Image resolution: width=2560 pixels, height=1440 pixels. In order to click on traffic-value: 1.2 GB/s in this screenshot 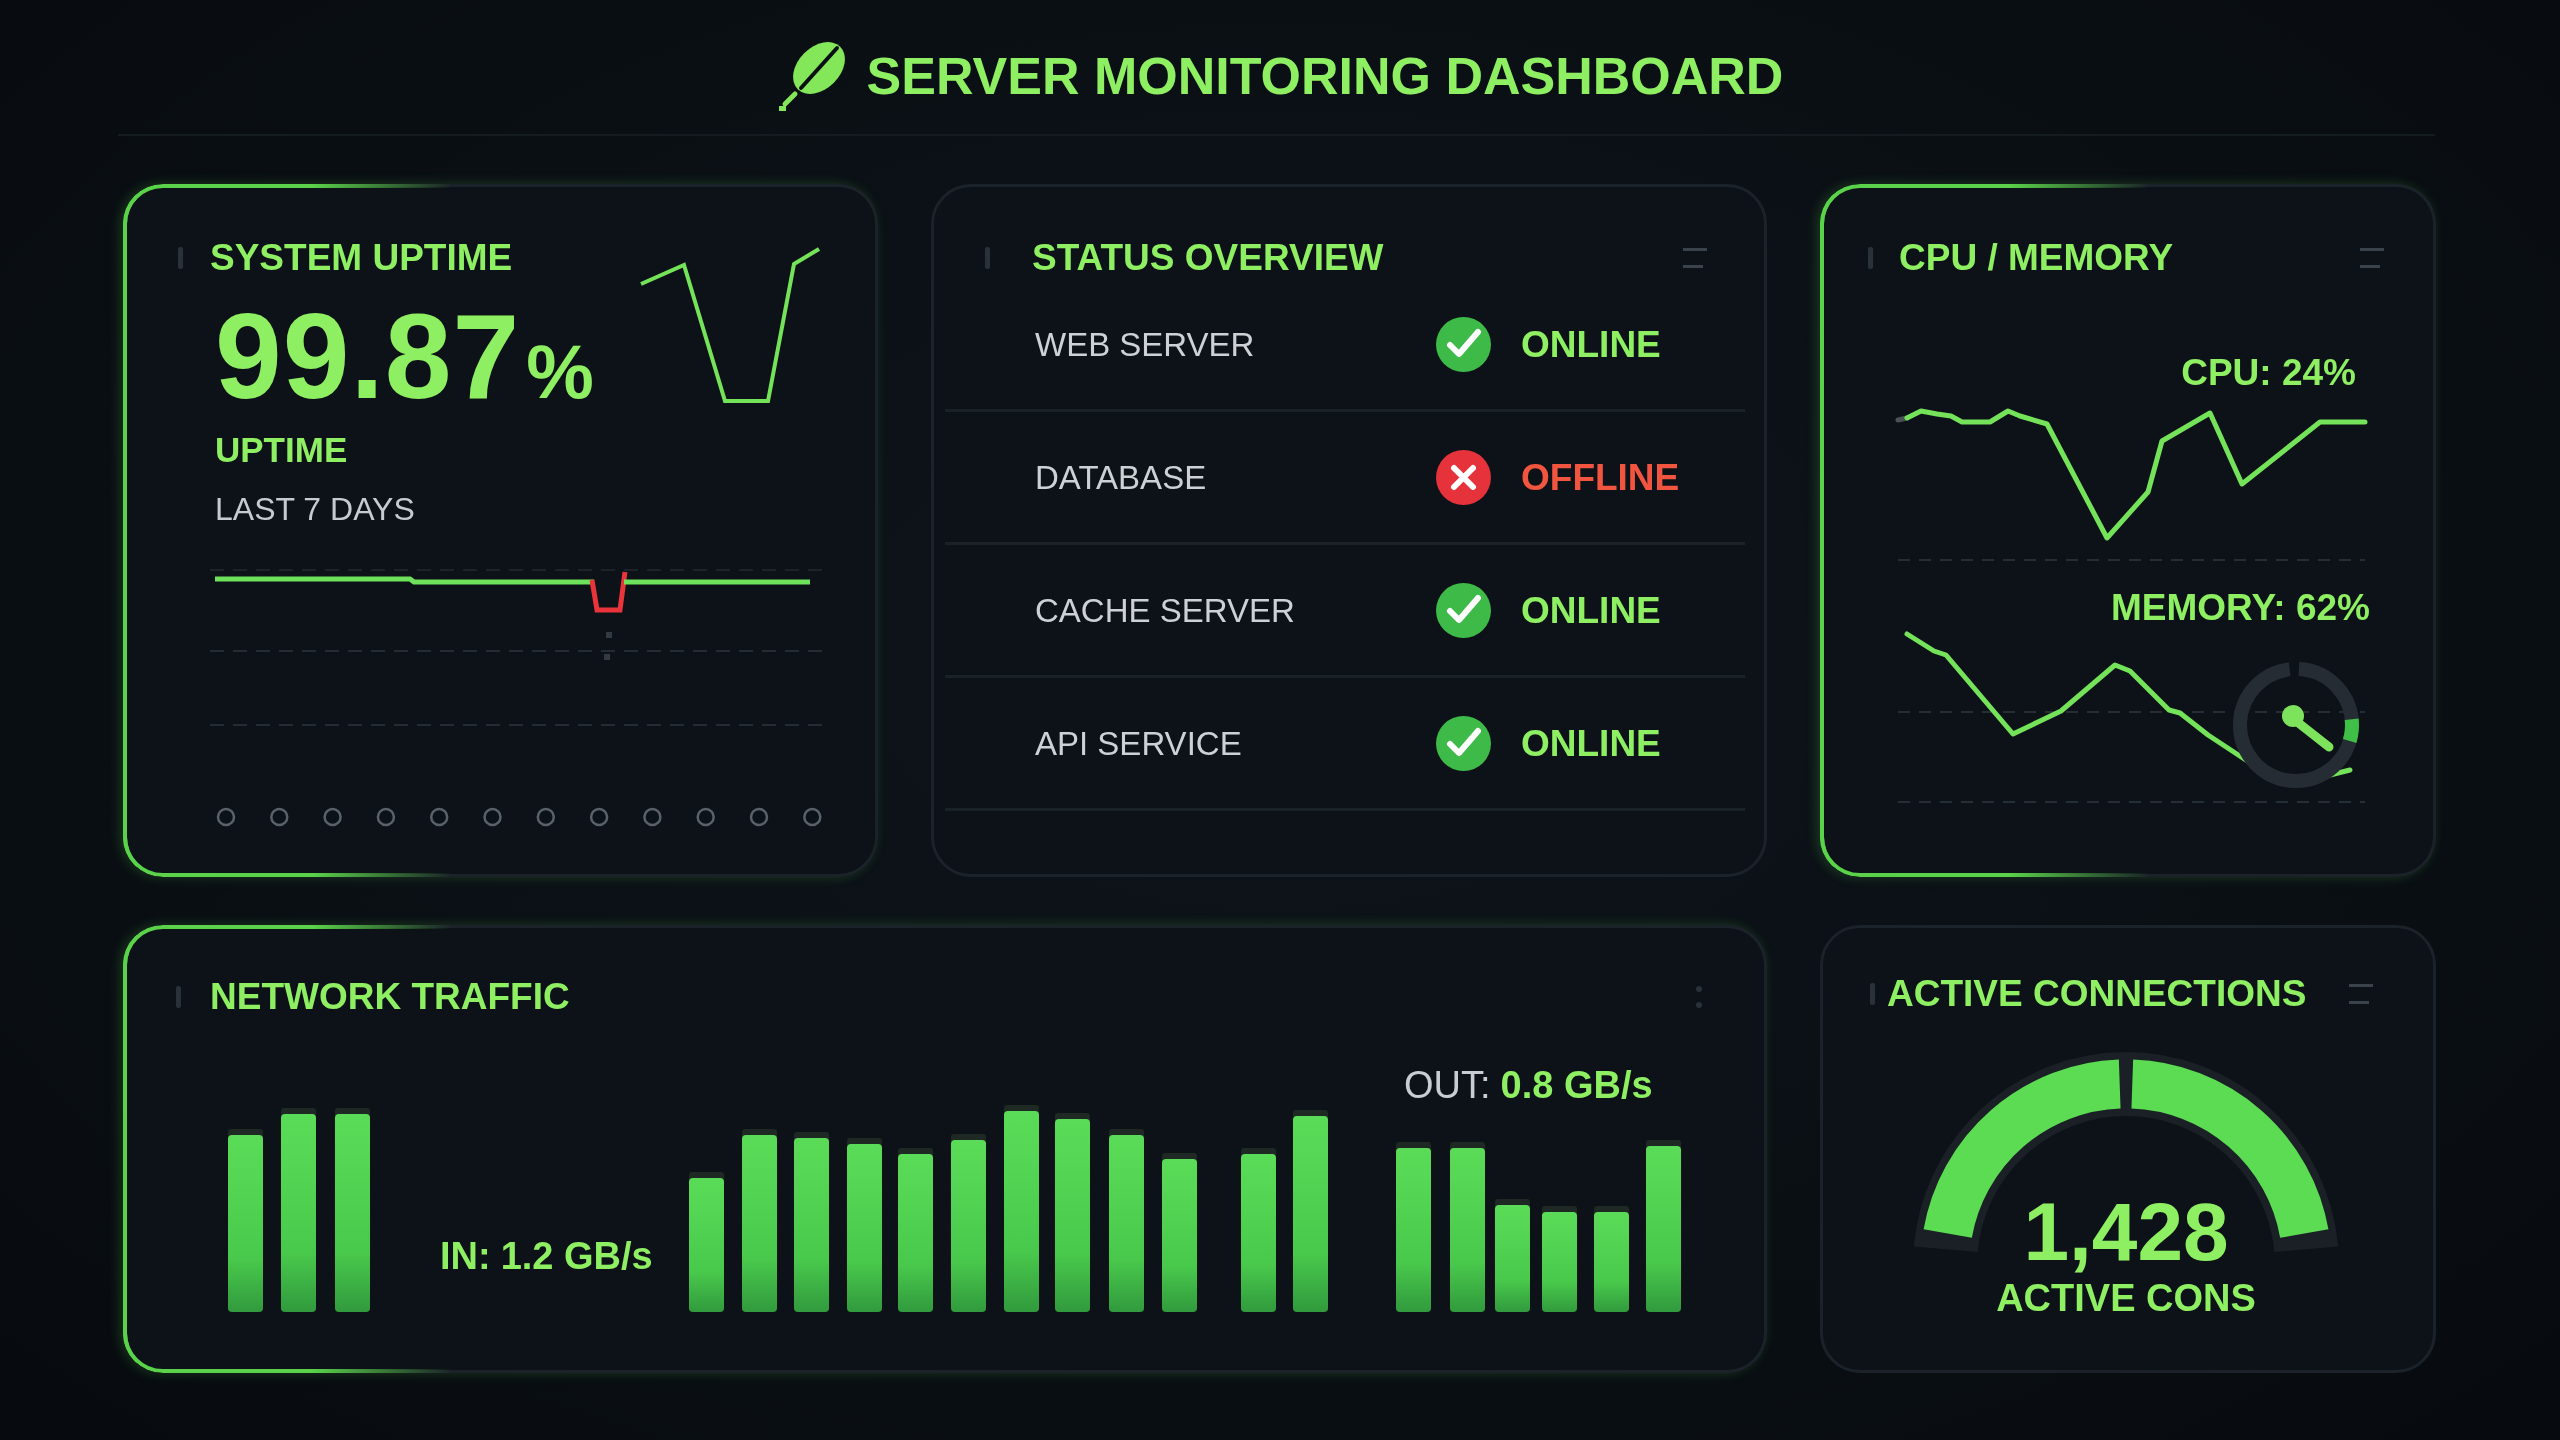, I will do `click(576, 1256)`.